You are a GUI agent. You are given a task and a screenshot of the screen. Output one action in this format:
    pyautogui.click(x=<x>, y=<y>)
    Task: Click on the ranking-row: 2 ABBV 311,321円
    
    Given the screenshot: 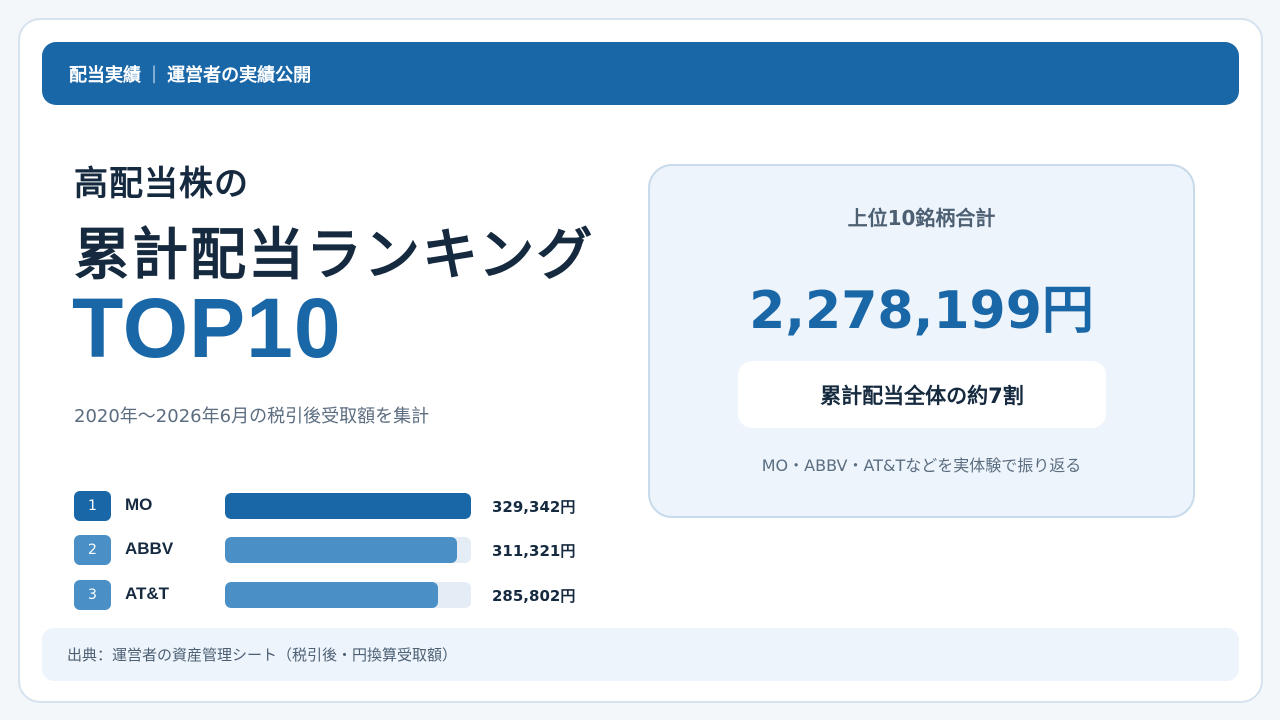 What is the action you would take?
    pyautogui.click(x=334, y=550)
    